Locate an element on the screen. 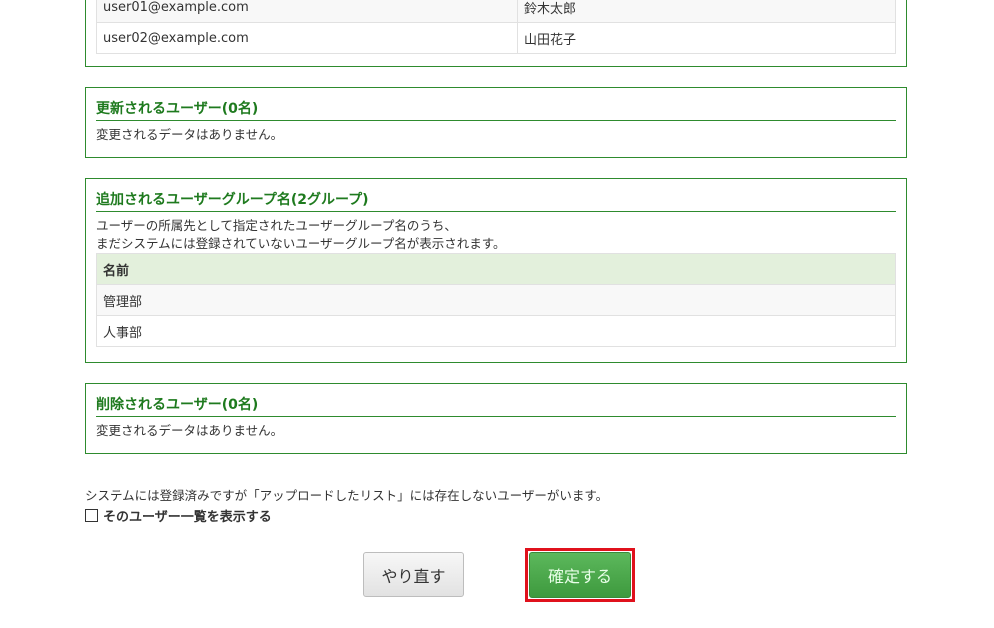 This screenshot has height=628, width=994. confirm-button: 確定する is located at coordinates (580, 575).